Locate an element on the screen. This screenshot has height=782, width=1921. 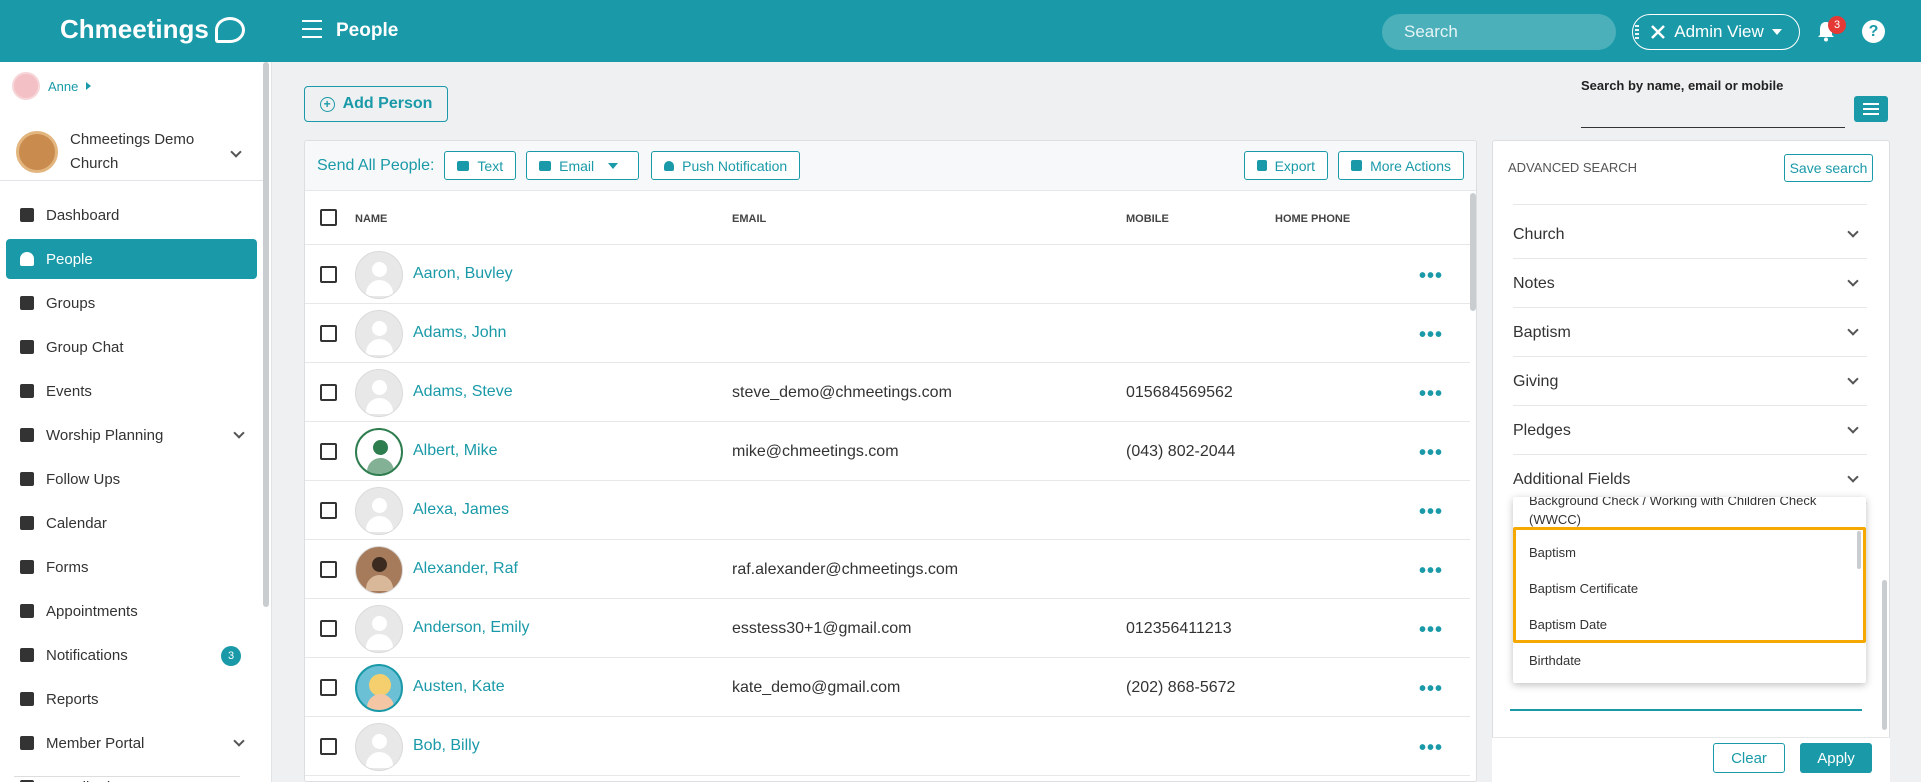
save-search-button: Save search is located at coordinates (1828, 168).